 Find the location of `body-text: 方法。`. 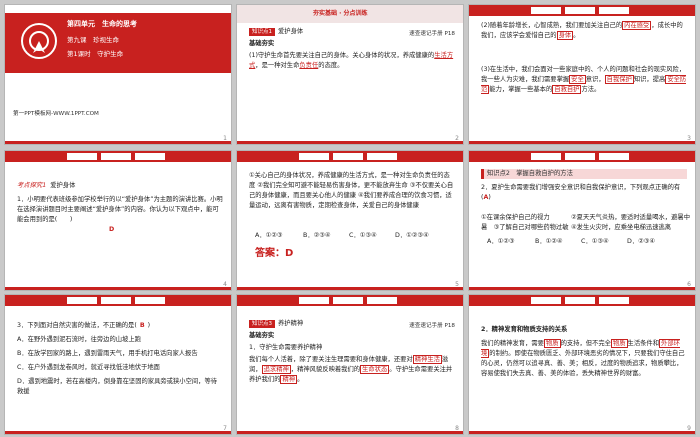

body-text: 方法。 is located at coordinates (591, 89).